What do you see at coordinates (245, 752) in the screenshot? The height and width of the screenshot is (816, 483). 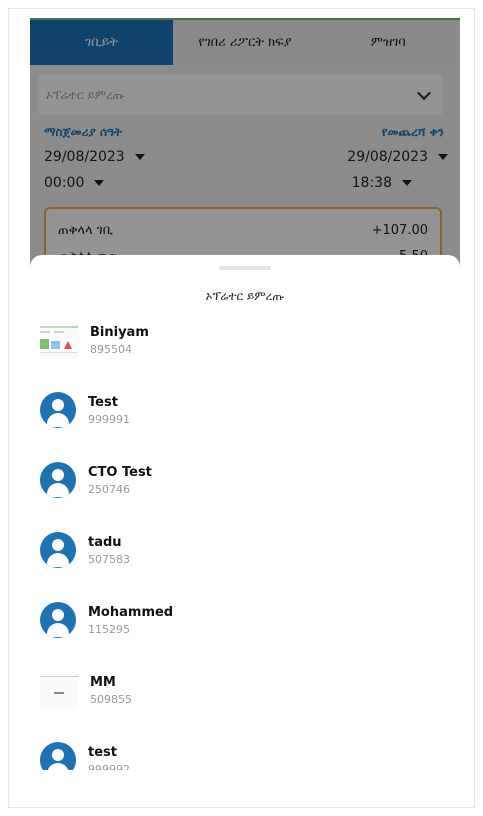 I see `operator-item-test-2: test 999992` at bounding box center [245, 752].